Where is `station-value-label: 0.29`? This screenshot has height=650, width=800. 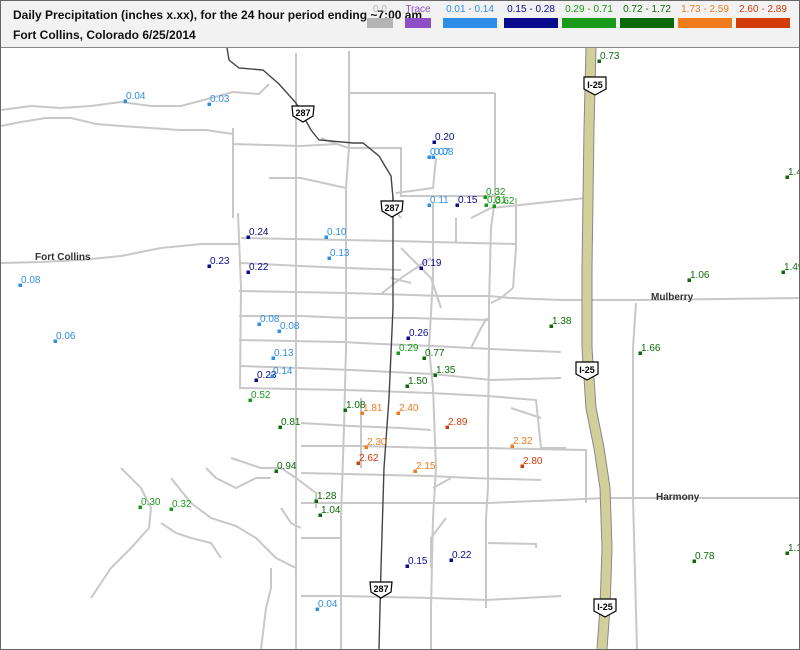
station-value-label: 0.29 is located at coordinates (409, 348).